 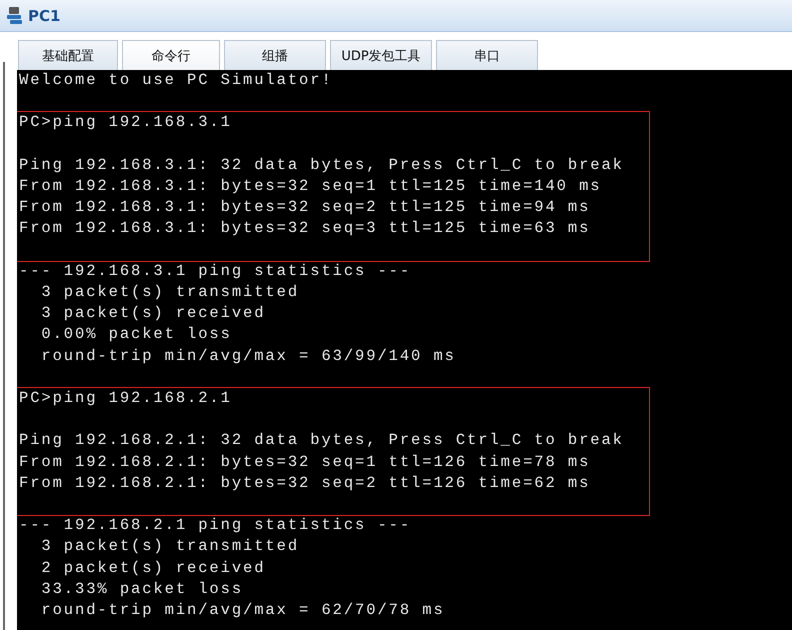 I want to click on terminal-line: From 192.168.3.1: bytes=32 seq=1 ttl=125 time=140 ms, so click(x=310, y=186).